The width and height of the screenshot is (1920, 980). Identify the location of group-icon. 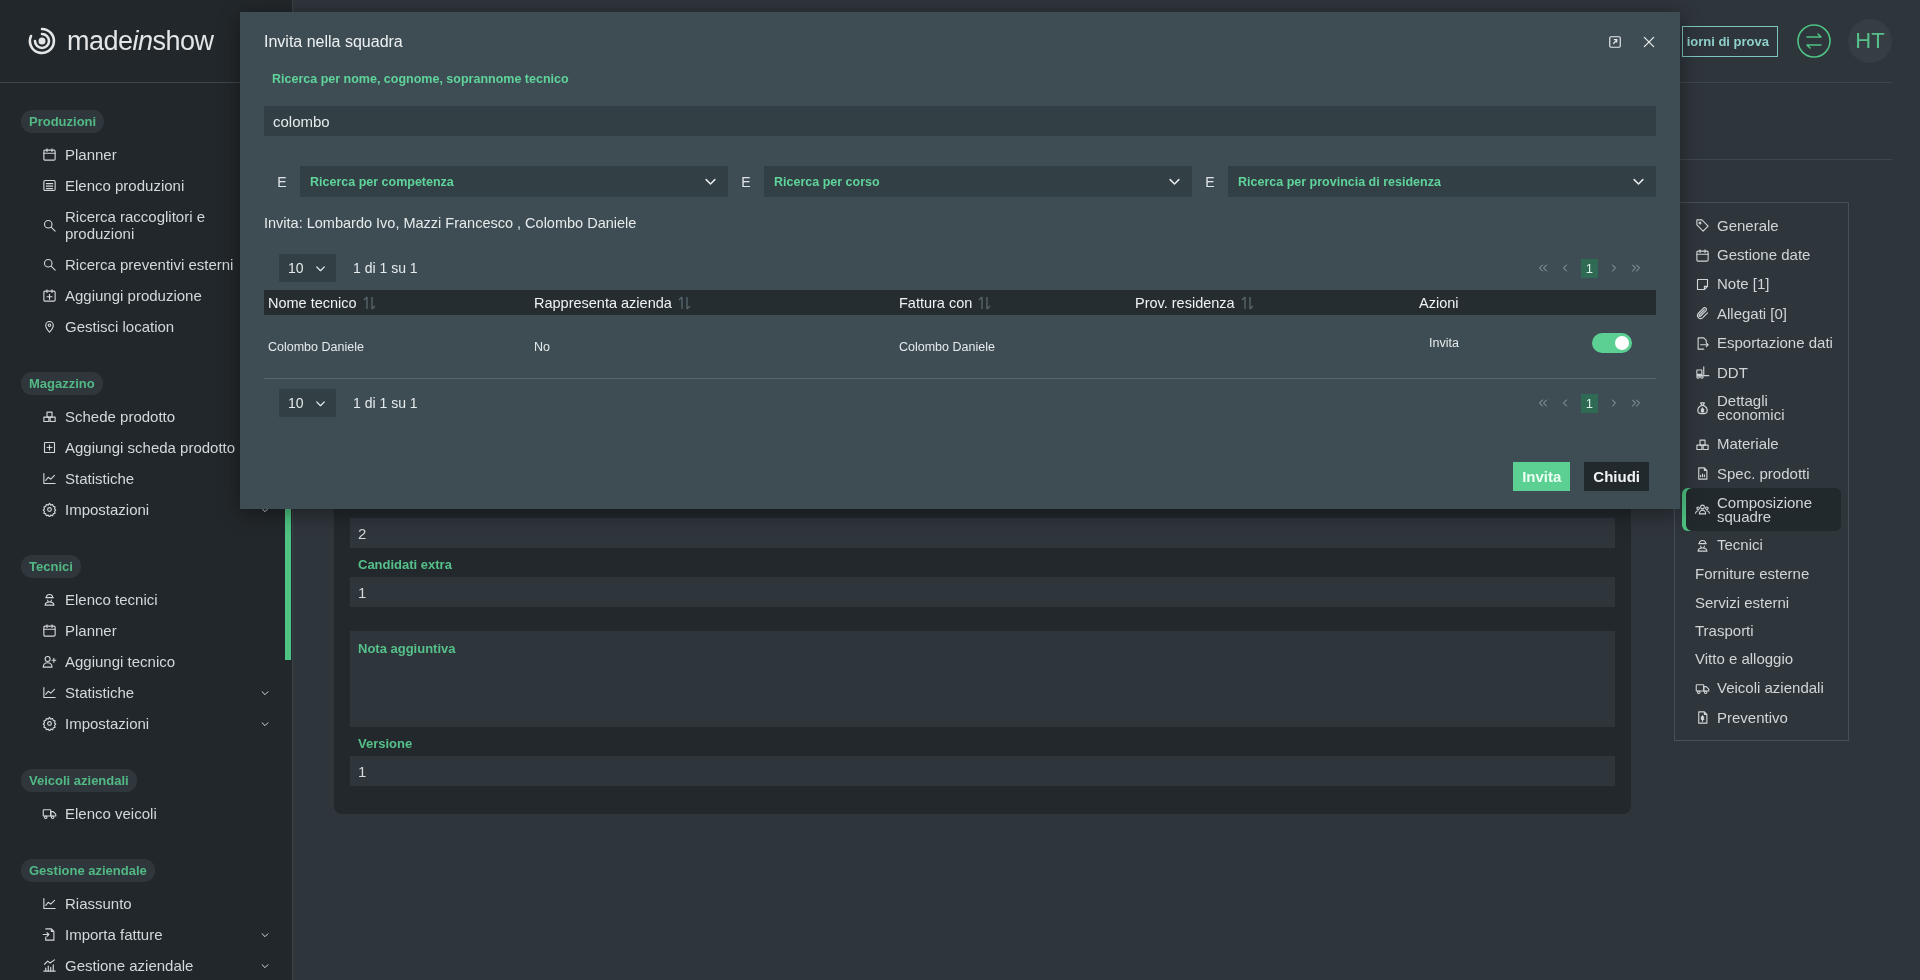
(1702, 510).